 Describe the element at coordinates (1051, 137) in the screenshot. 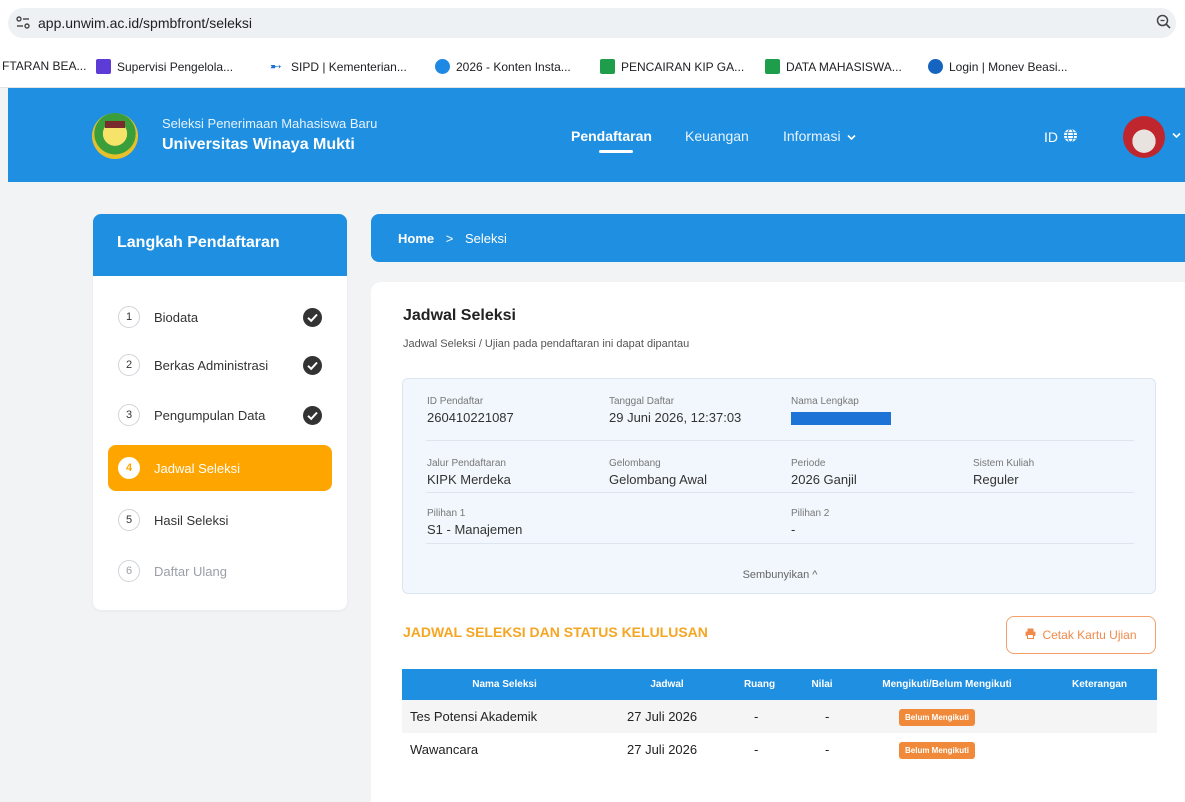

I see `language-code: ID` at that location.